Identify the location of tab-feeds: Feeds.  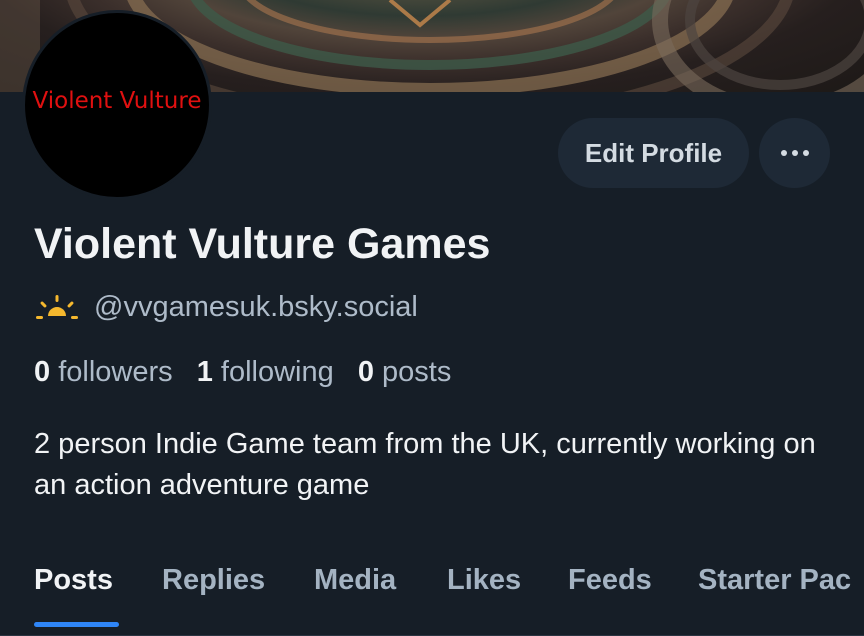
(610, 580).